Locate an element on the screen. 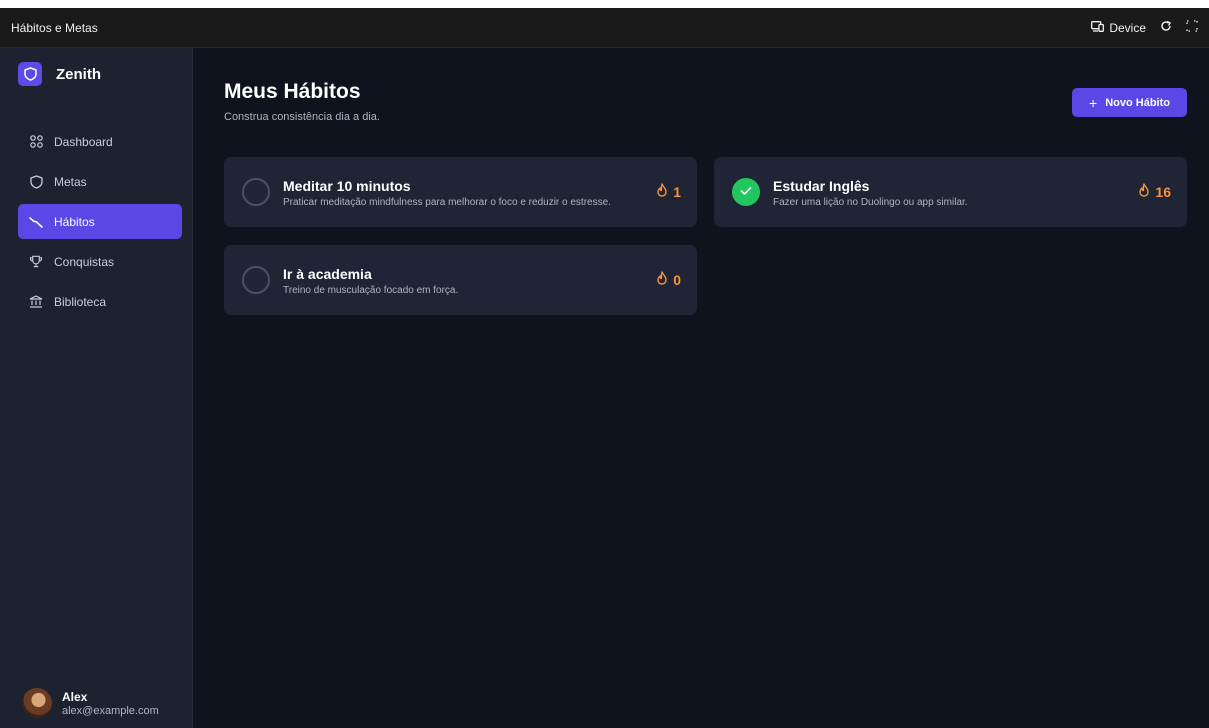 Image resolution: width=1209 pixels, height=728 pixels. habit-checkbox-checked is located at coordinates (746, 192).